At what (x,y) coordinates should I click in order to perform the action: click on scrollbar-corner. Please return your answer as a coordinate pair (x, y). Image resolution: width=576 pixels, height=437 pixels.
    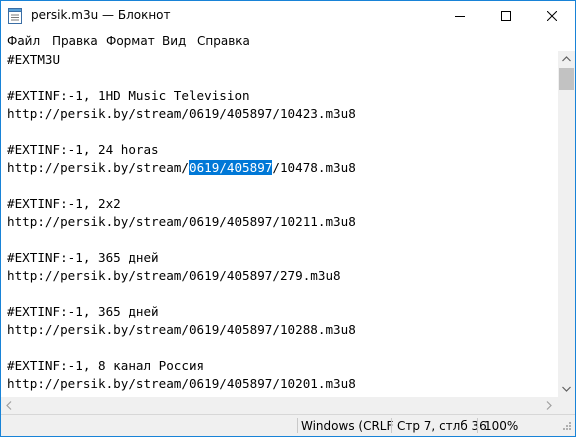
    Looking at the image, I should click on (566, 405).